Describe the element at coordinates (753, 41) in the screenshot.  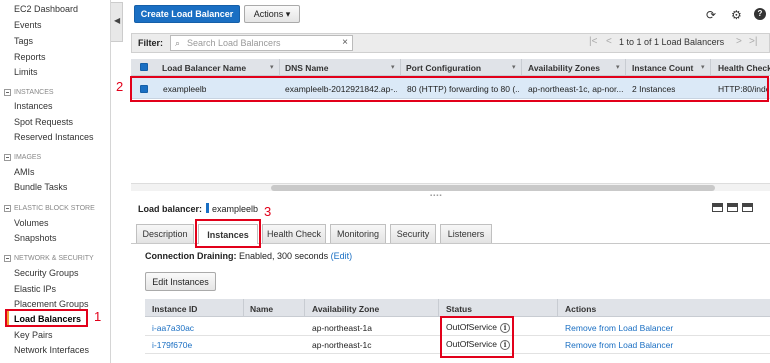
I see `last-page-icon: >|` at that location.